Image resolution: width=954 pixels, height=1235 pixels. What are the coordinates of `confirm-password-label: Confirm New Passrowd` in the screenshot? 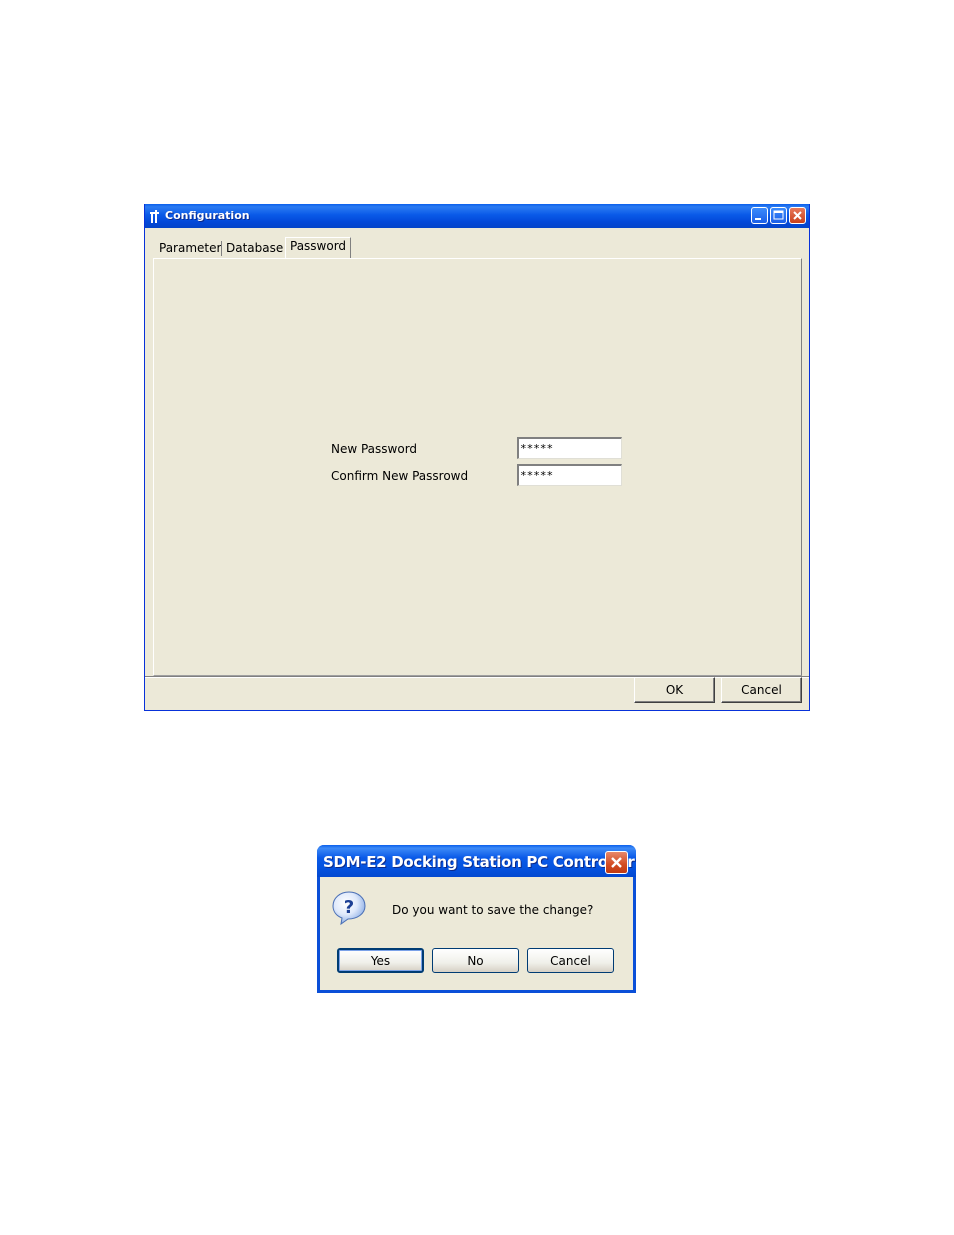 It's located at (400, 476).